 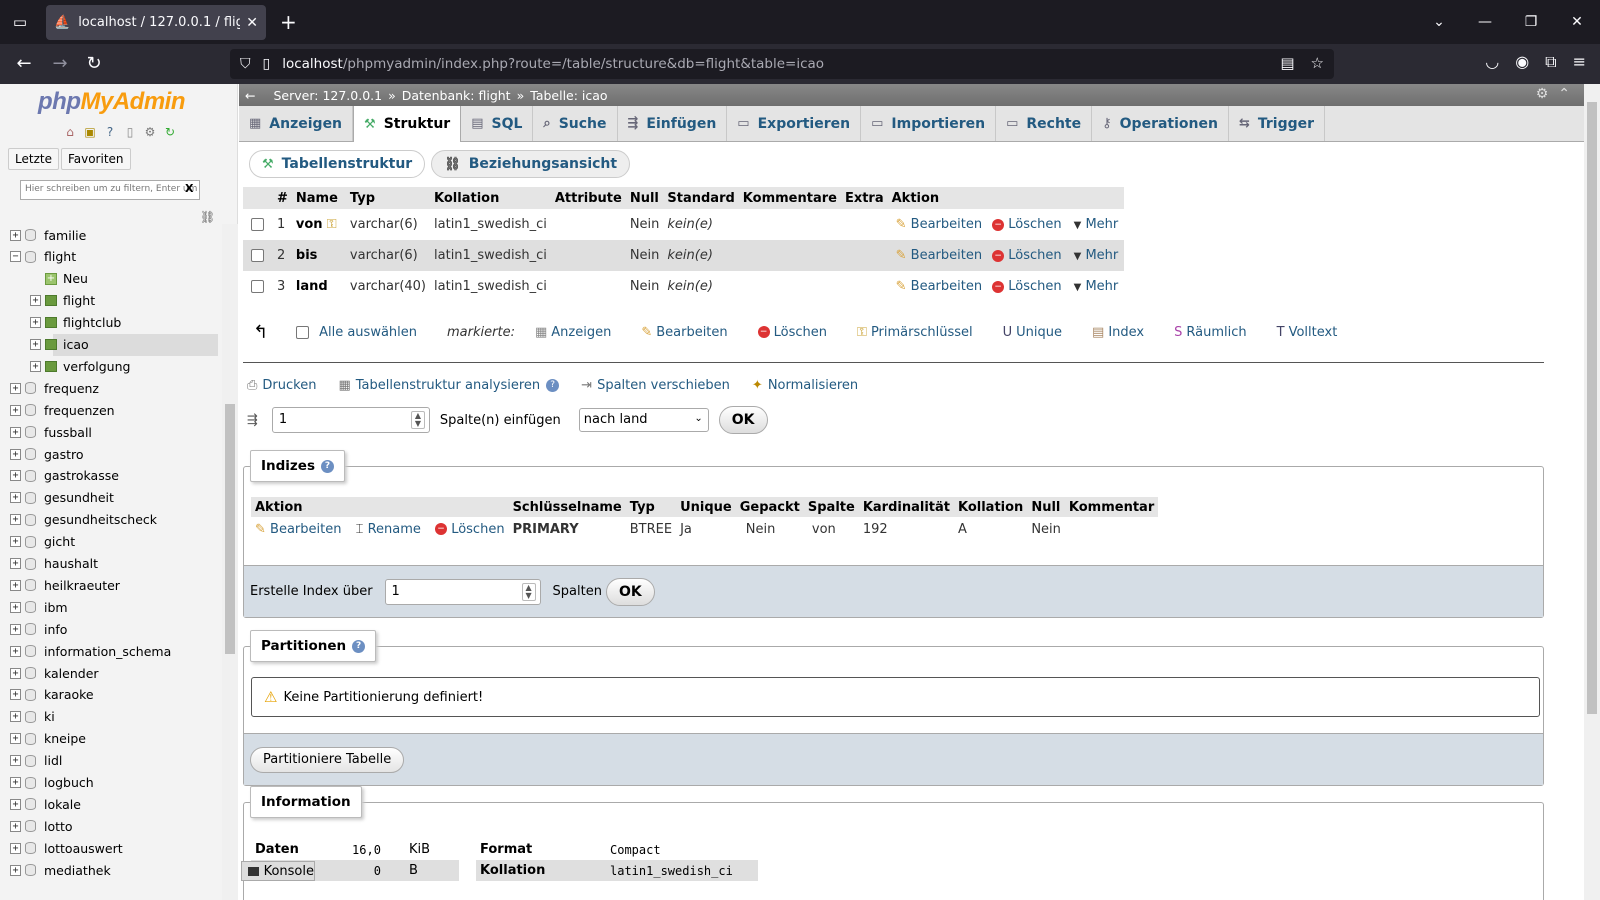 I want to click on index-edit-button: ✎ Bearbeiten, so click(x=298, y=529).